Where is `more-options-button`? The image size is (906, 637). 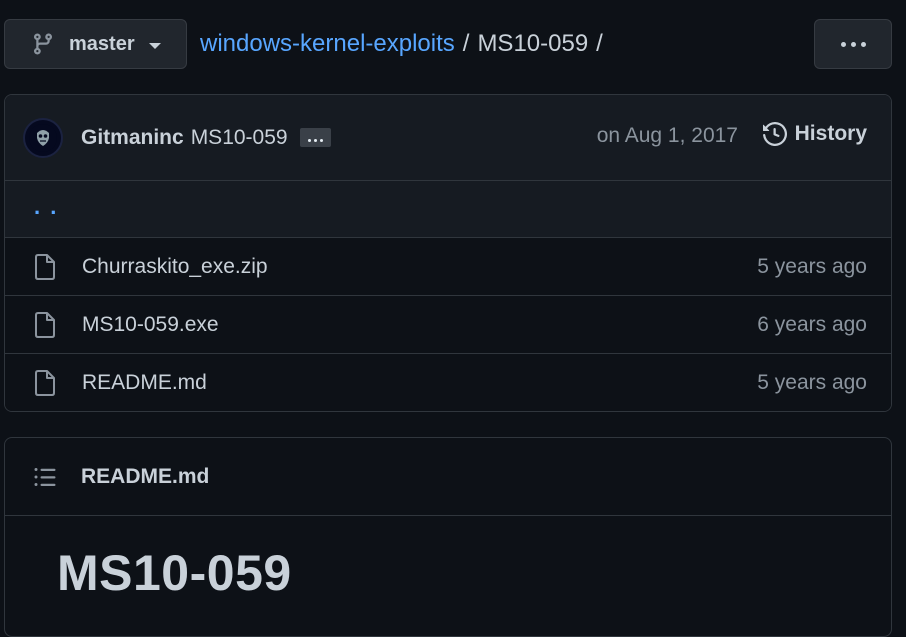
more-options-button is located at coordinates (853, 44).